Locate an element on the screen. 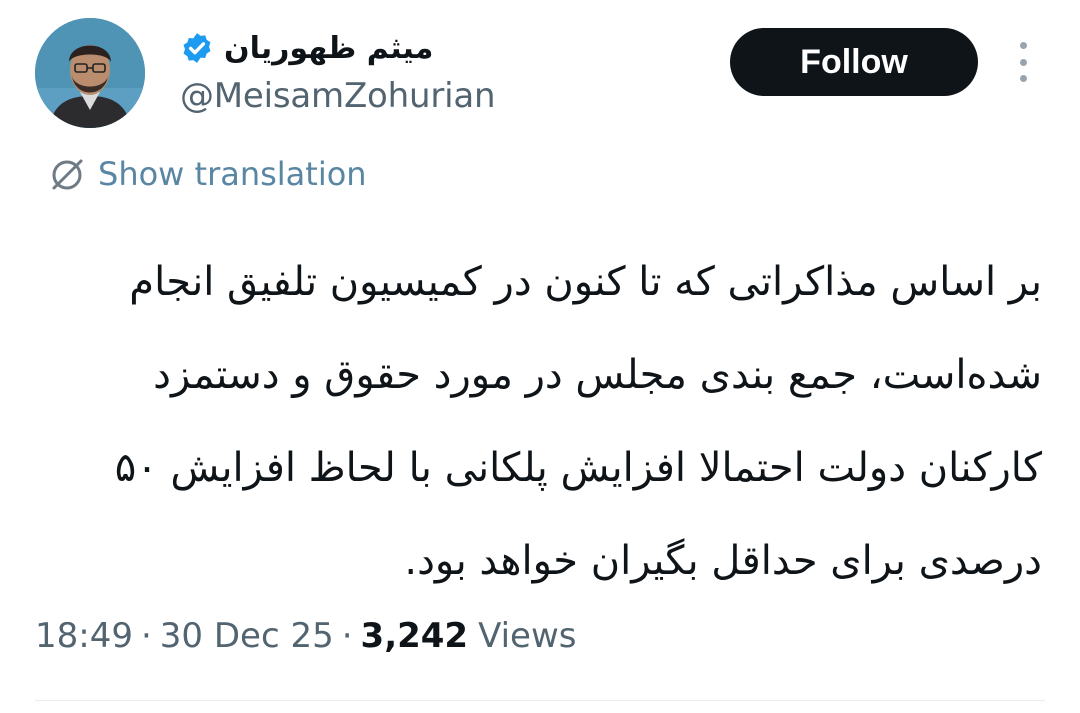  avatar is located at coordinates (90, 73).